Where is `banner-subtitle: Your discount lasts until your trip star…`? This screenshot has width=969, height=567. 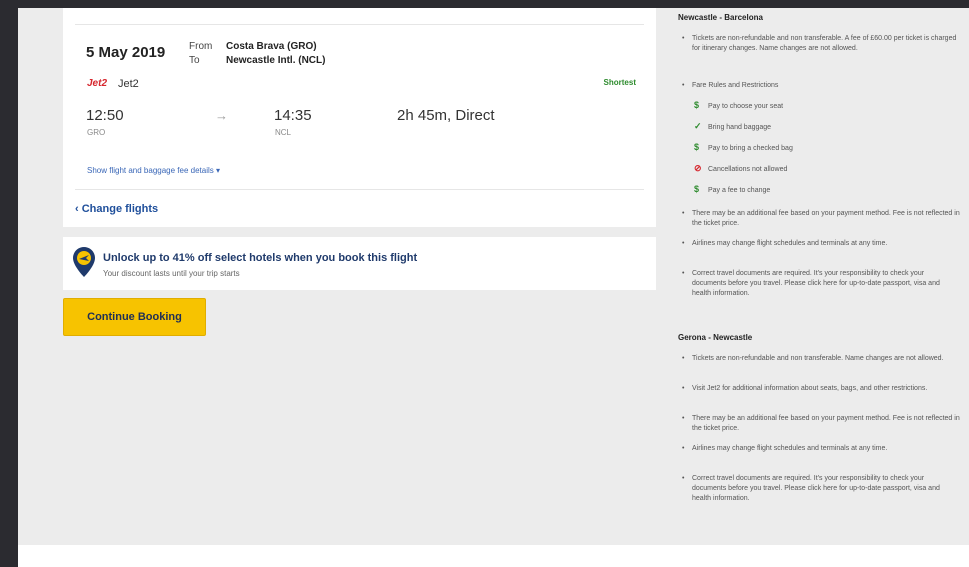
banner-subtitle: Your discount lasts until your trip star… is located at coordinates (171, 273).